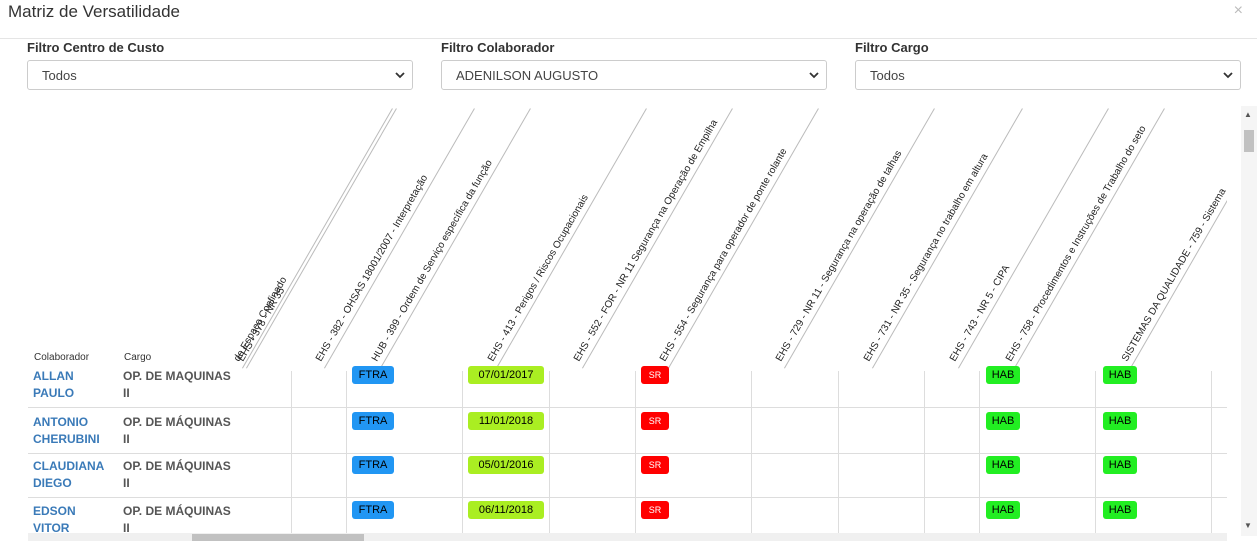 The width and height of the screenshot is (1257, 541). What do you see at coordinates (1248, 114) in the screenshot?
I see `scroll-up-icon: ▲` at bounding box center [1248, 114].